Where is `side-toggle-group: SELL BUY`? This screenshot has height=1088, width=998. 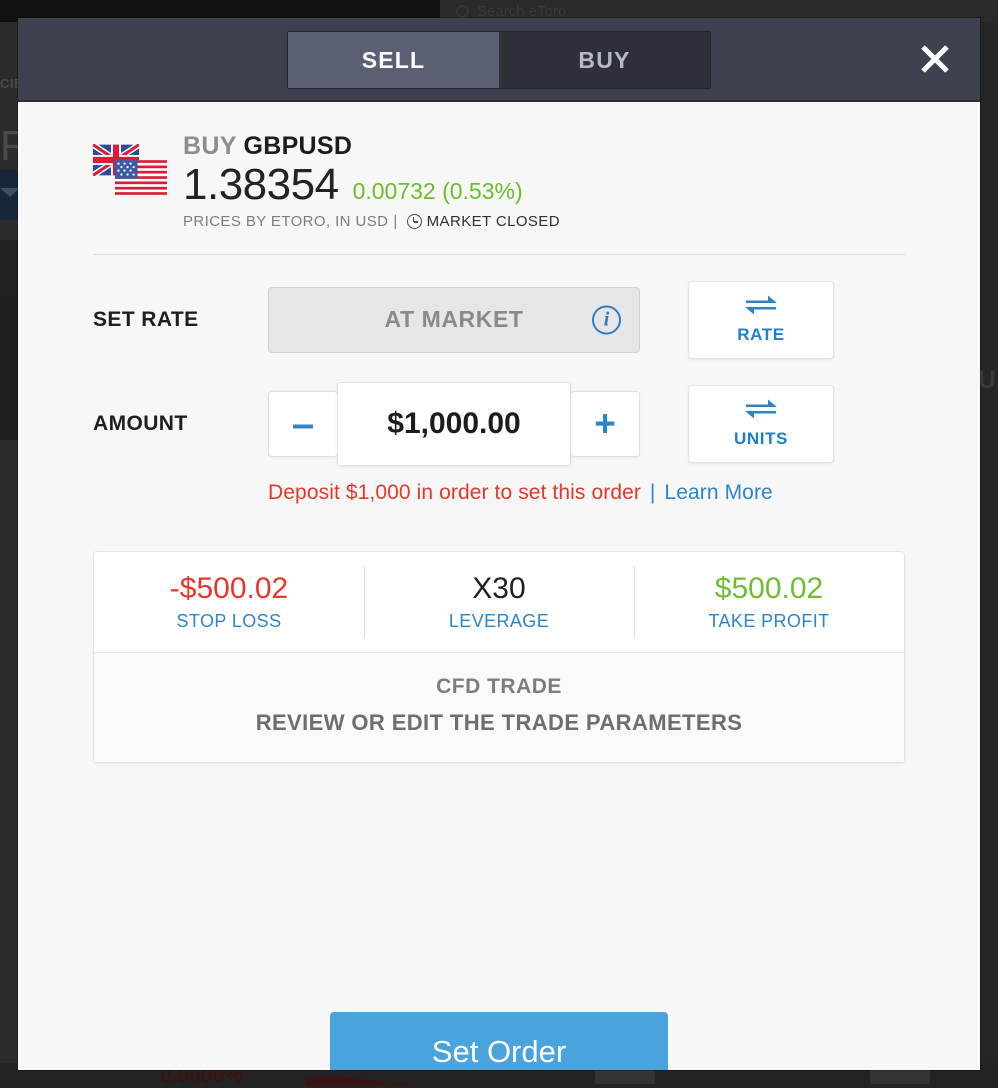
side-toggle-group: SELL BUY is located at coordinates (499, 60).